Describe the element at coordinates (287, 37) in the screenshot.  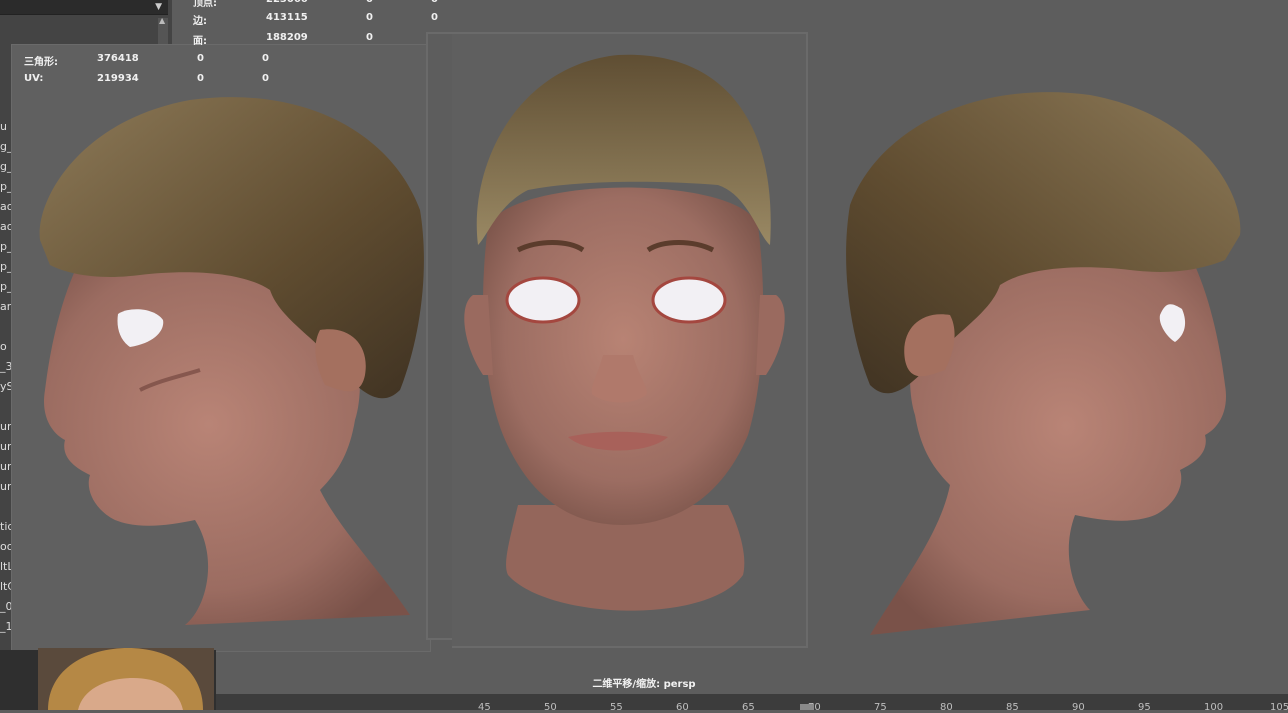
I see `hud-faces-value: 188209` at that location.